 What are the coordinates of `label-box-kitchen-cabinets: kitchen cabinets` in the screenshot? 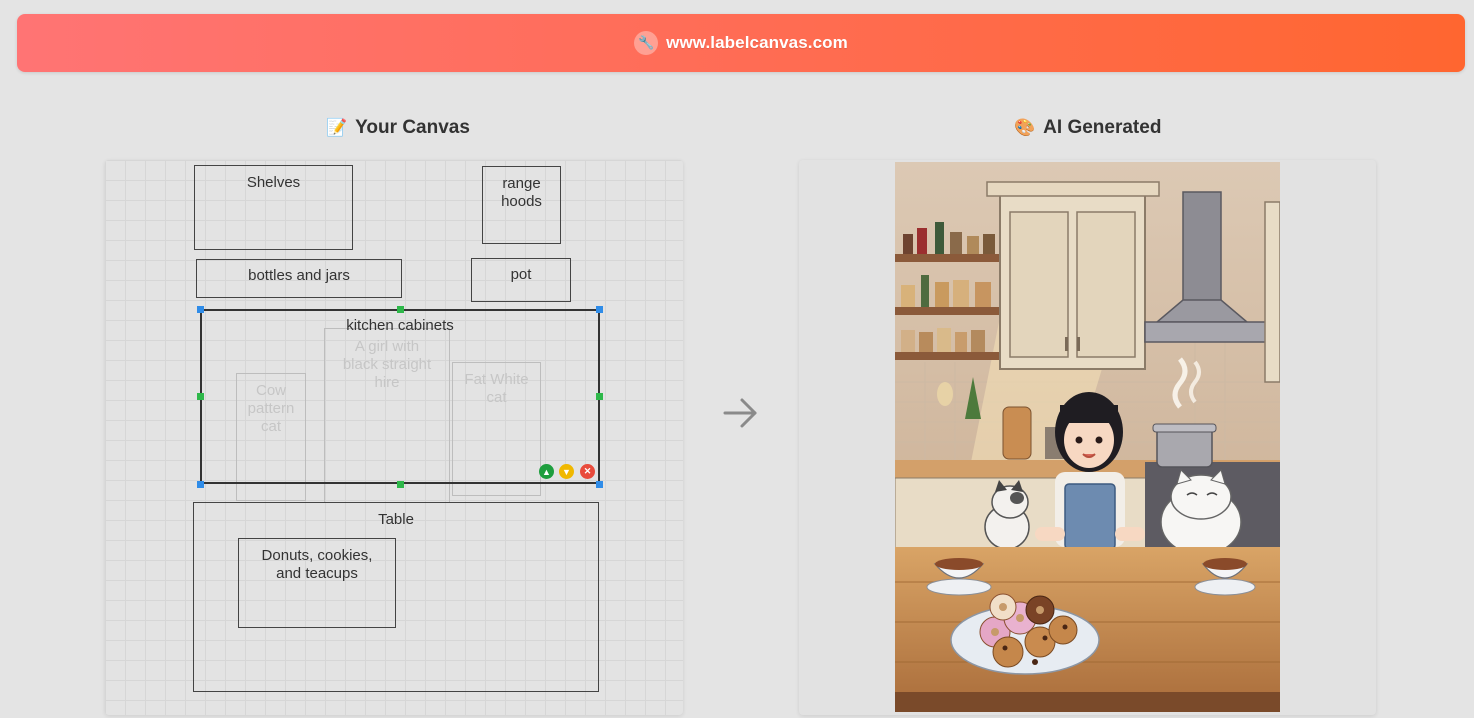 It's located at (400, 396).